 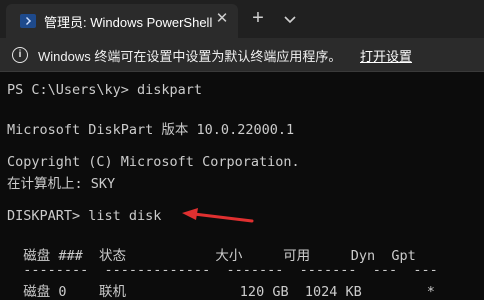 I want to click on terminal-line: 磁盘 0 联机 120 GB 1024 KB *, so click(x=221, y=292).